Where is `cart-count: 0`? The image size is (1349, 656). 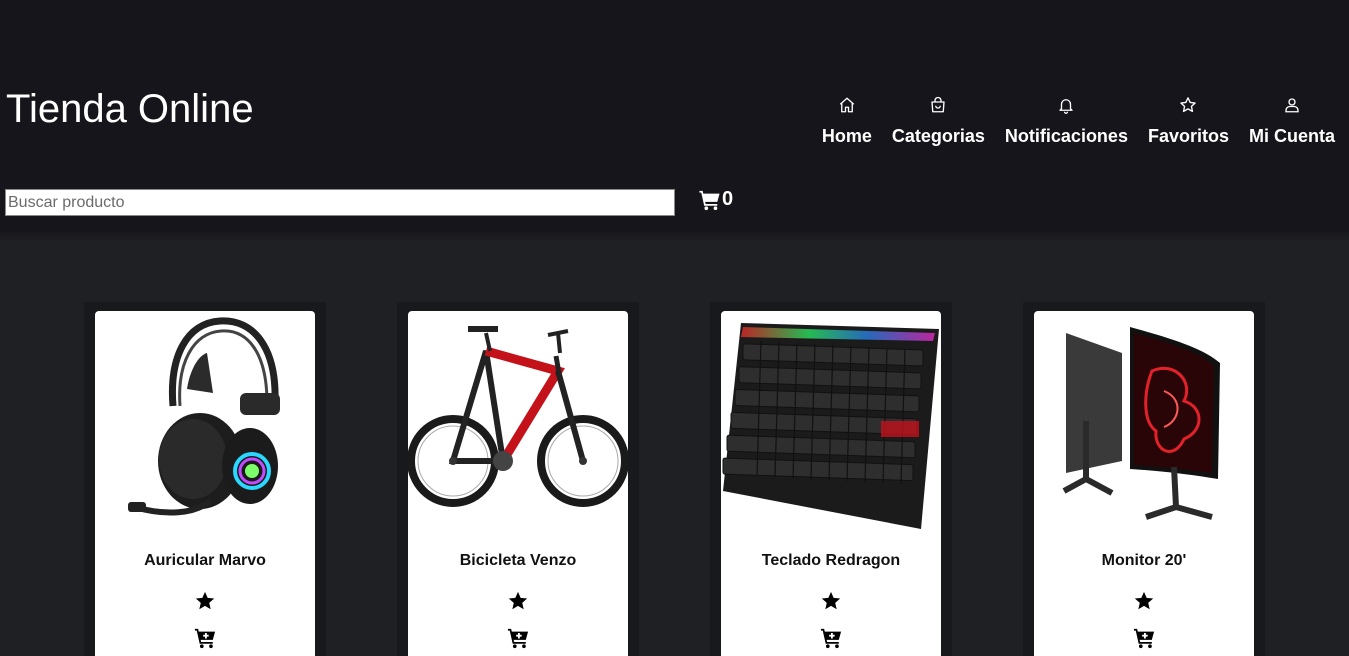 cart-count: 0 is located at coordinates (728, 199).